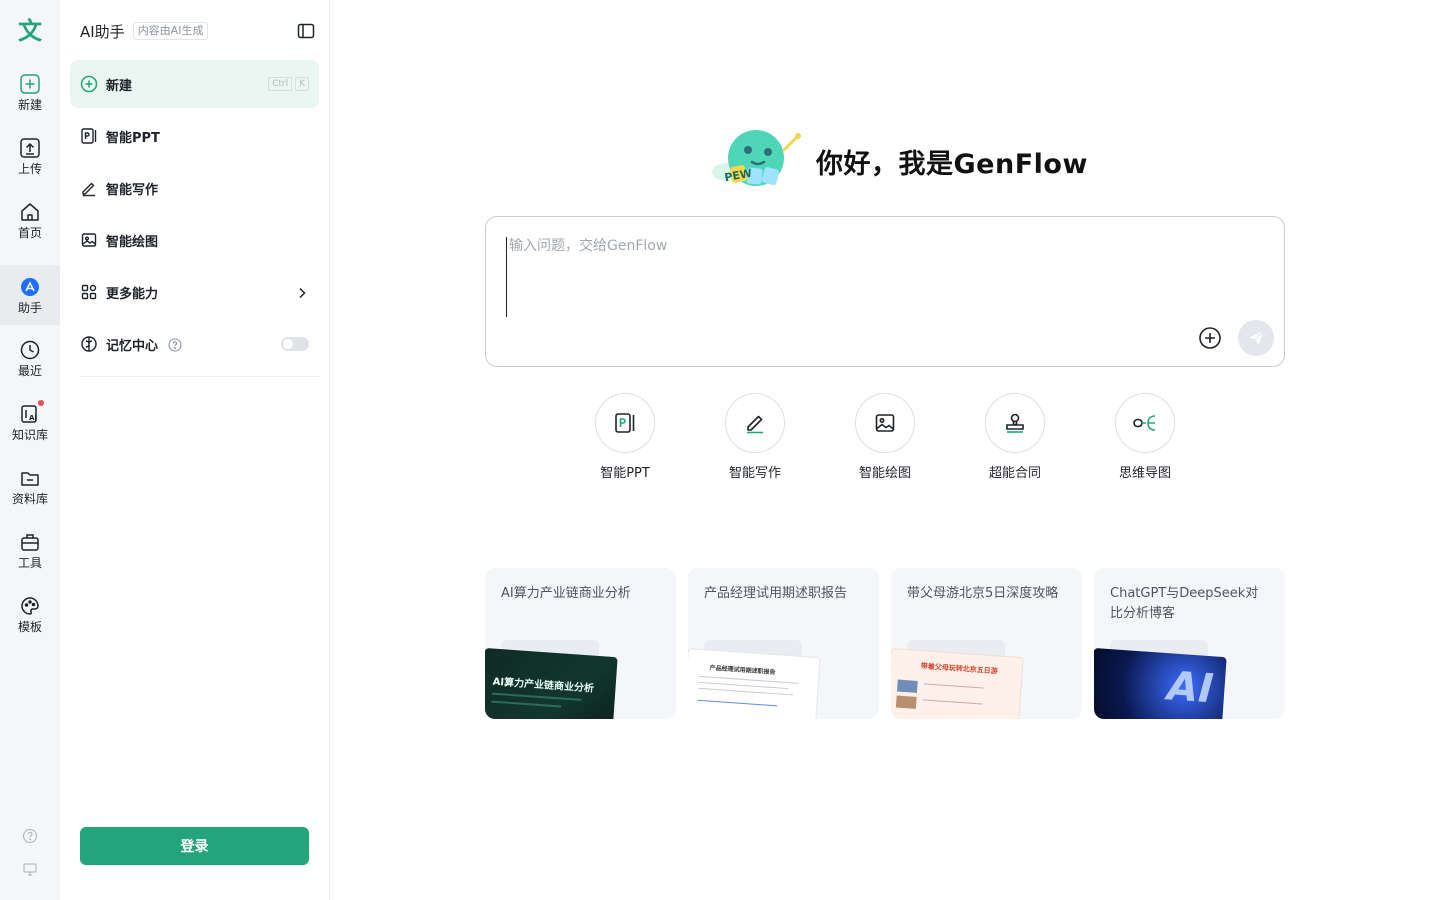 This screenshot has width=1440, height=900. I want to click on mascot-icon: PEW, so click(756, 158).